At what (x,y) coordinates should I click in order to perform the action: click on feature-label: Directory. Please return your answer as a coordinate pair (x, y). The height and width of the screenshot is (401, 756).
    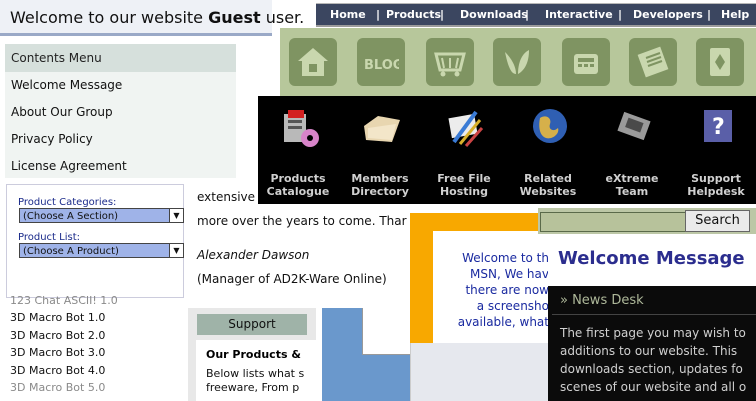
    Looking at the image, I should click on (380, 191).